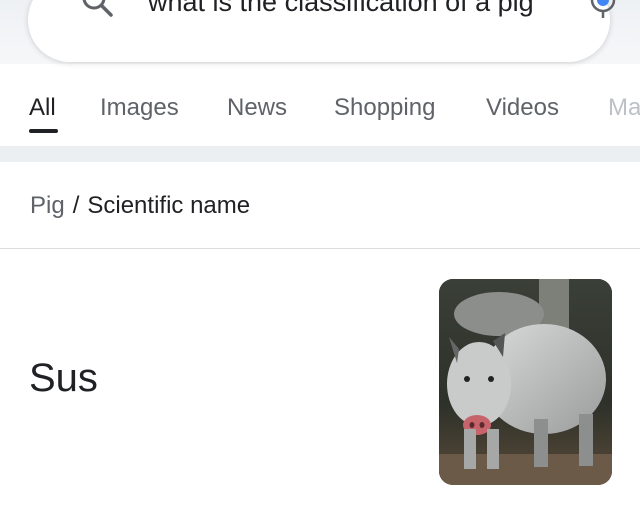  I want to click on active-tab-indicator, so click(43, 131).